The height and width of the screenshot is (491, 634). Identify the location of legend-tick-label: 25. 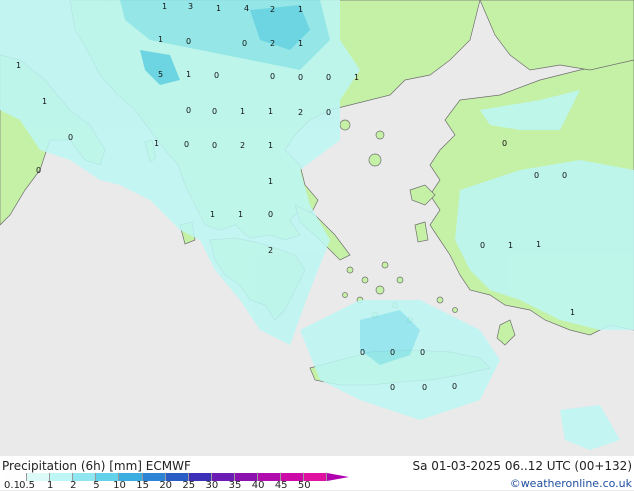
(189, 485).